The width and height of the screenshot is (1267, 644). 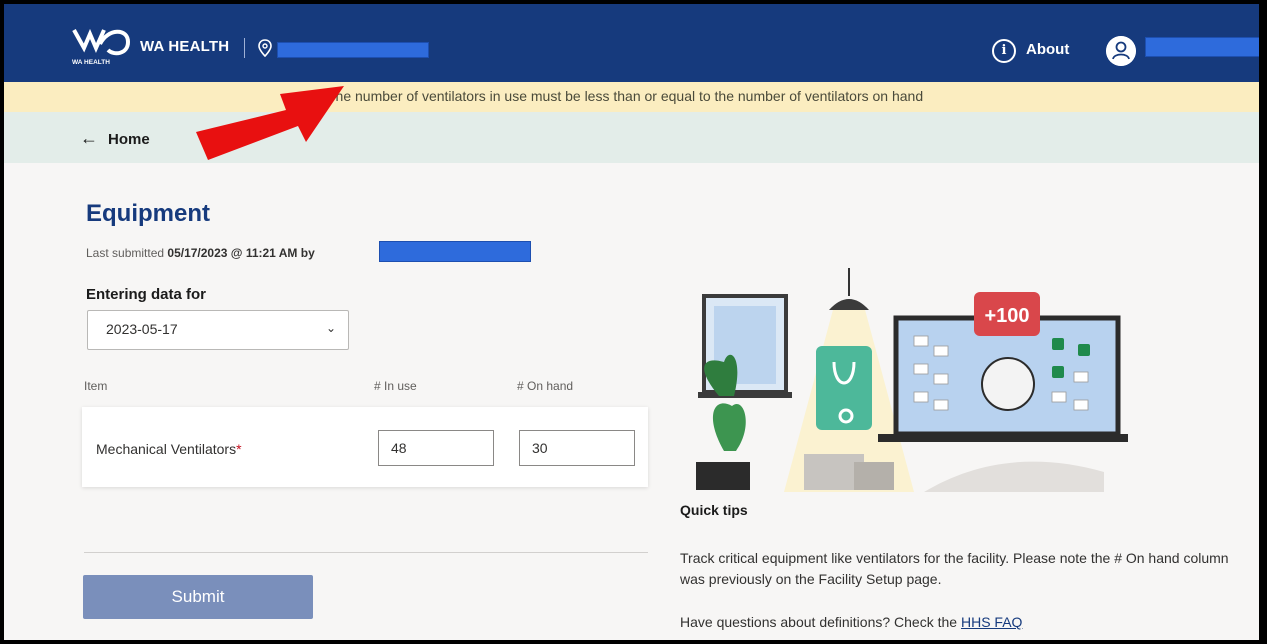 What do you see at coordinates (455, 251) in the screenshot?
I see `redacted-submitter` at bounding box center [455, 251].